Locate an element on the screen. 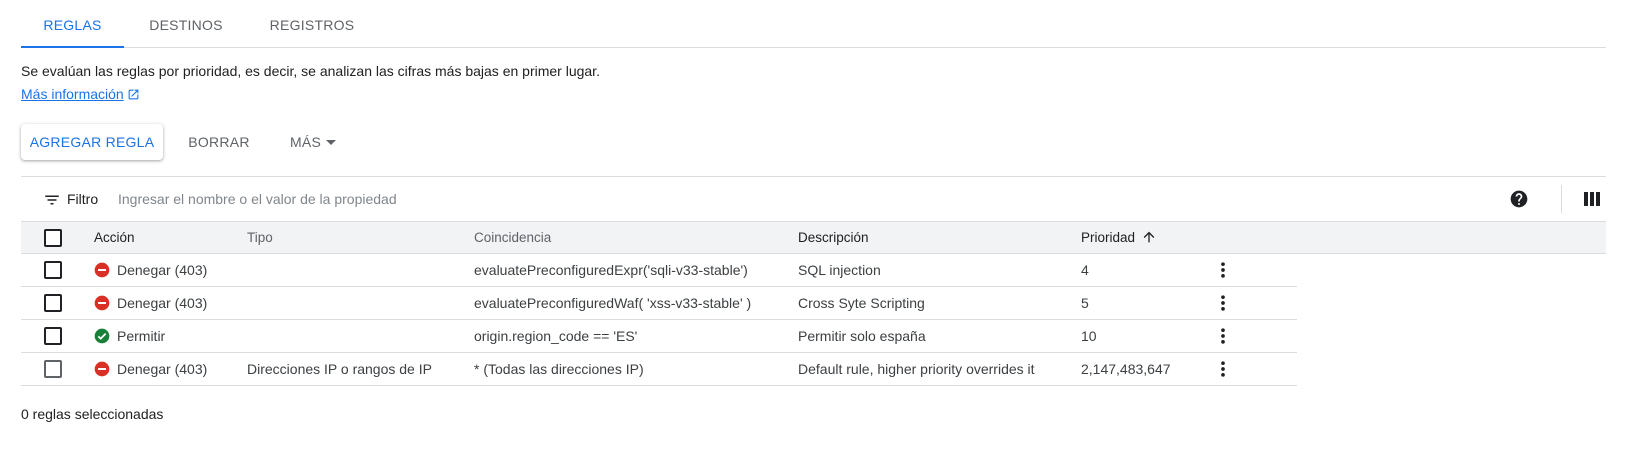  cell-accion: Permitir is located at coordinates (141, 336).